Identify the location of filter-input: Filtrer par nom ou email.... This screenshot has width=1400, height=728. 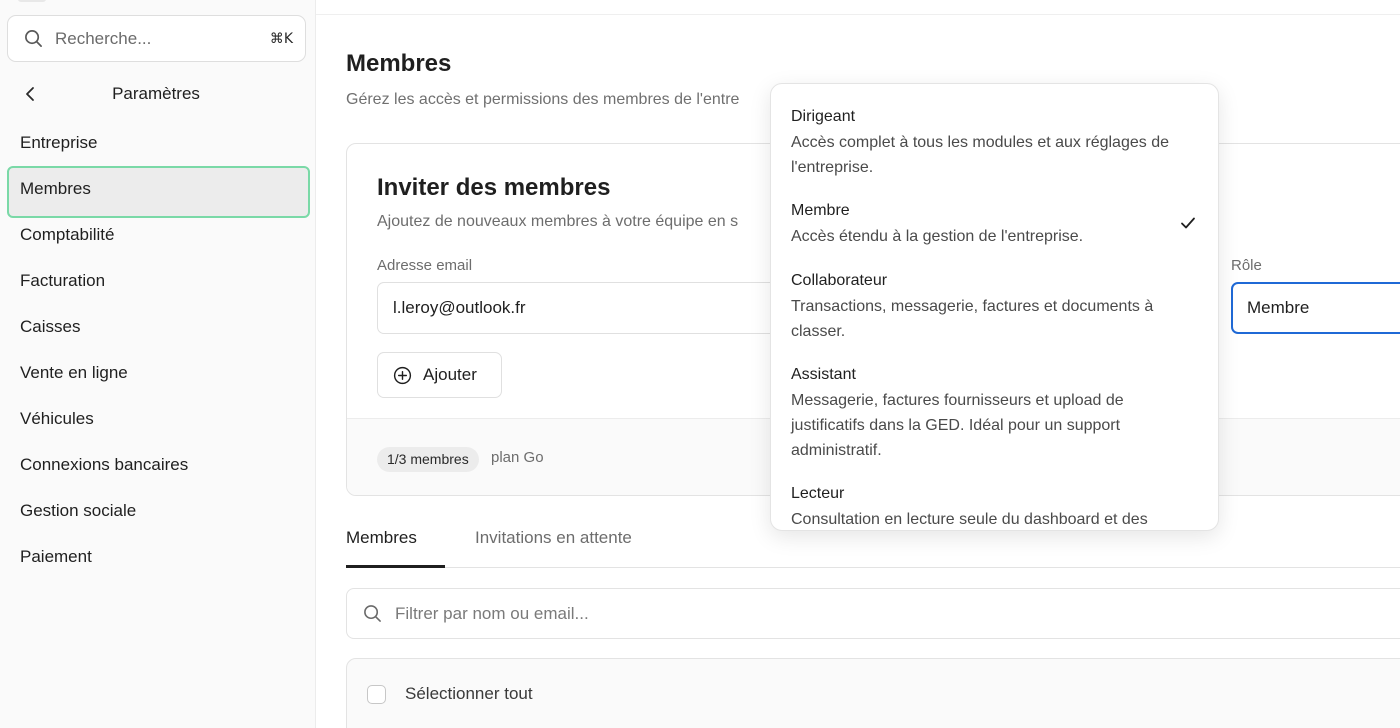
(492, 614).